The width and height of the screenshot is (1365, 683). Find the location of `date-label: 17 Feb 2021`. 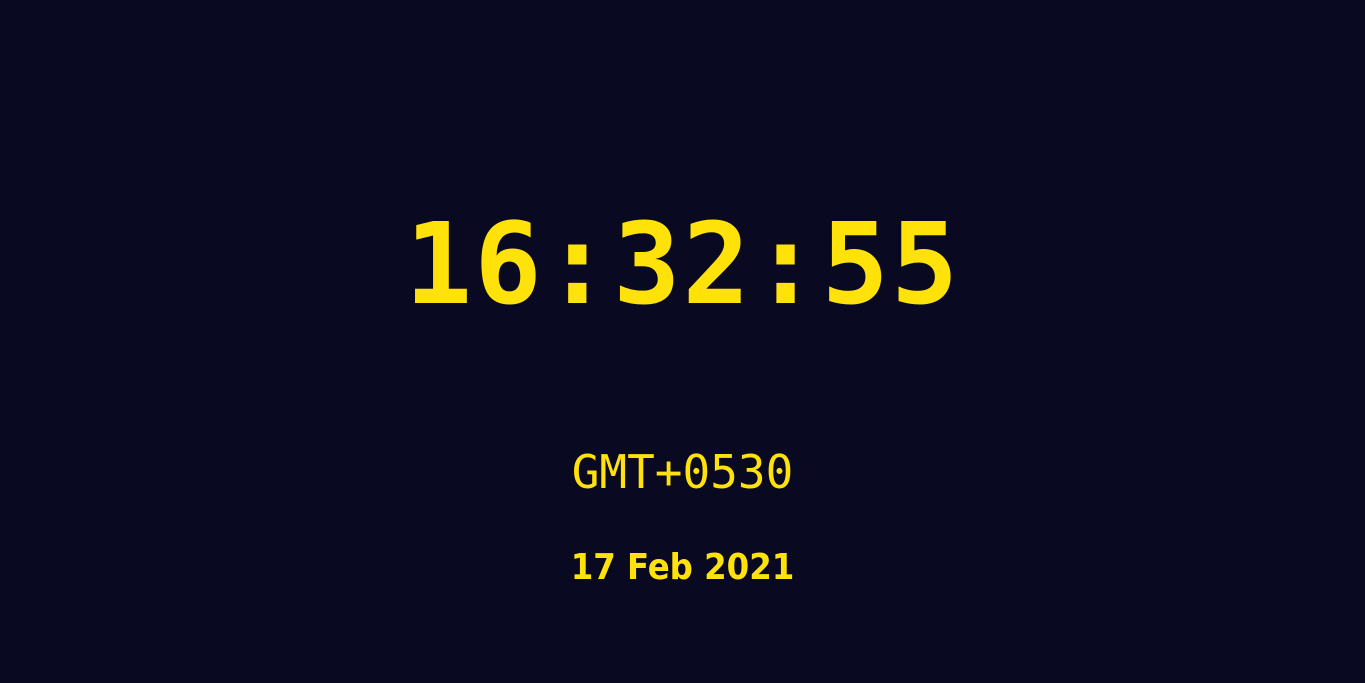

date-label: 17 Feb 2021 is located at coordinates (682, 567).